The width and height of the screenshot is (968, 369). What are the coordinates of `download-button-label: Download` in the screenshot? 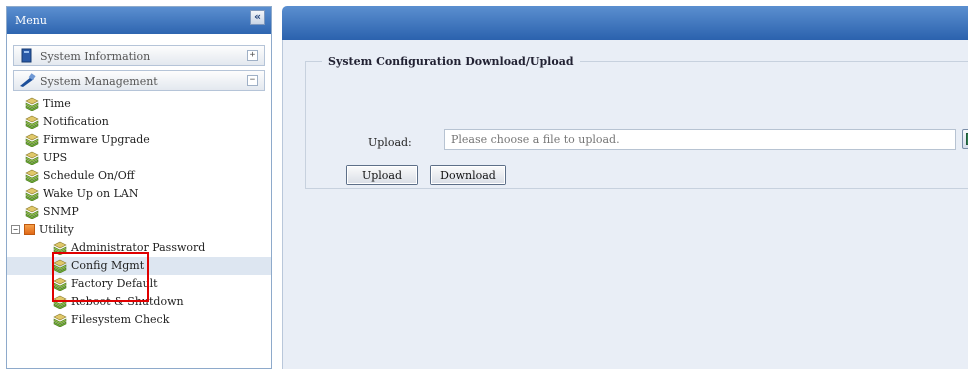 It's located at (468, 175).